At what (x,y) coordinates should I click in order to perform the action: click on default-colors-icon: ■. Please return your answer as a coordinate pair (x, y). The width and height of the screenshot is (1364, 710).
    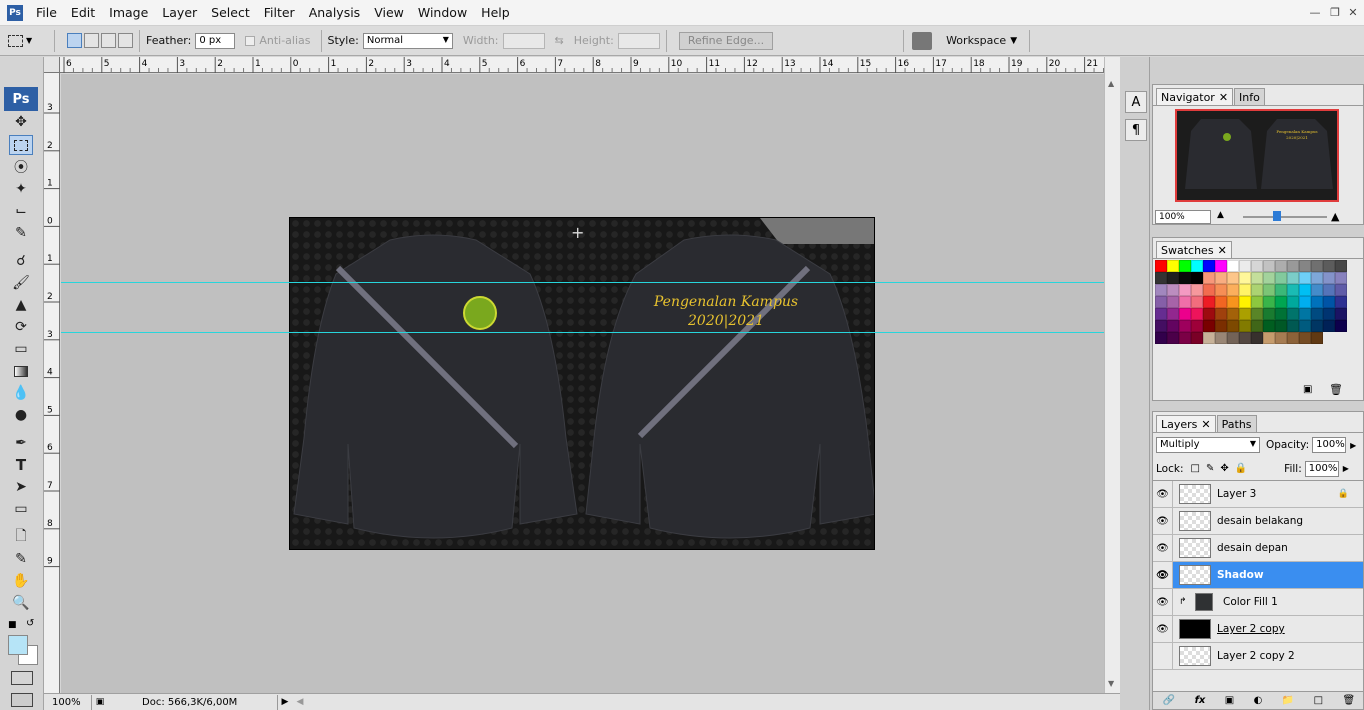
    Looking at the image, I should click on (12, 625).